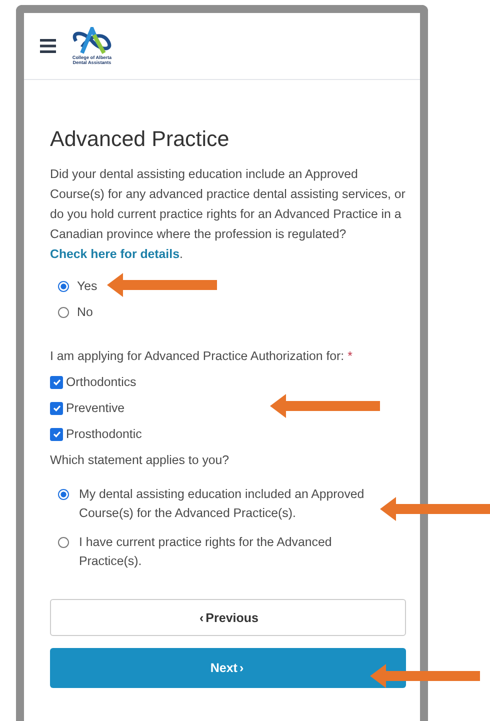 This screenshot has height=721, width=490. What do you see at coordinates (115, 254) in the screenshot?
I see `details-link: Check here for details` at bounding box center [115, 254].